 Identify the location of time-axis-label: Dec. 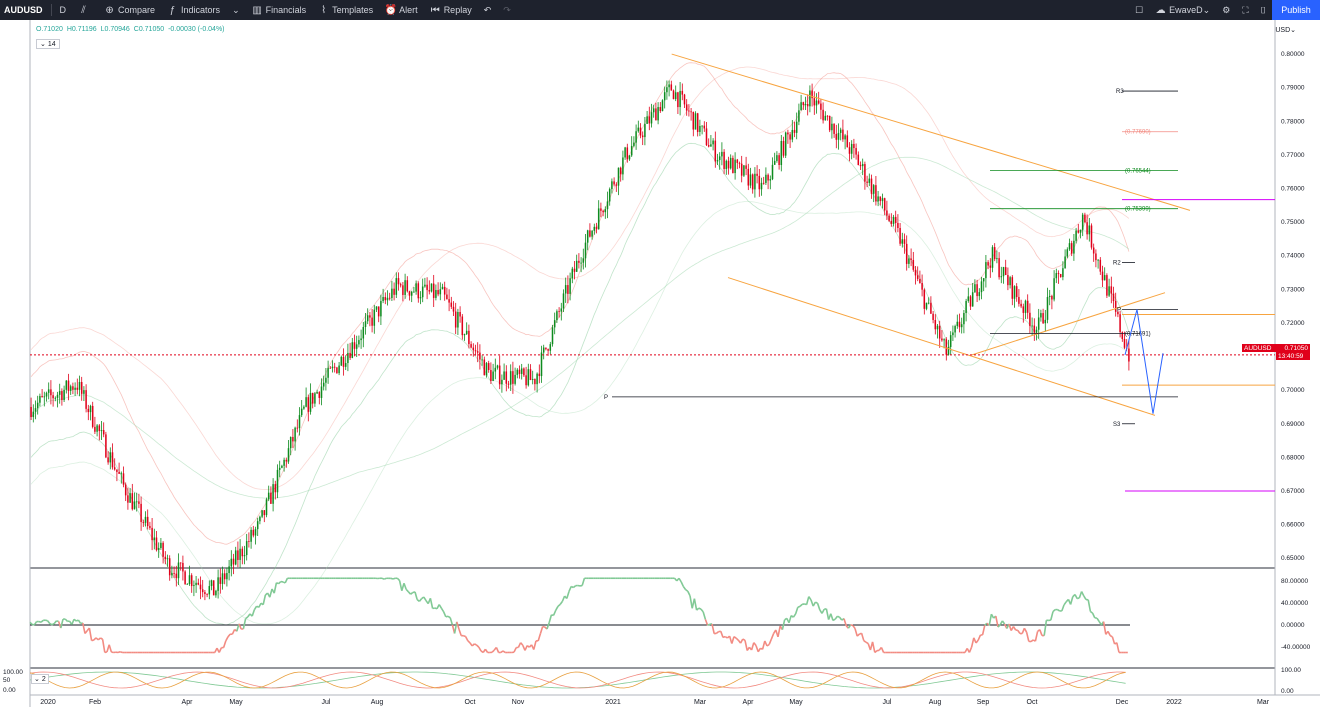
(1122, 702).